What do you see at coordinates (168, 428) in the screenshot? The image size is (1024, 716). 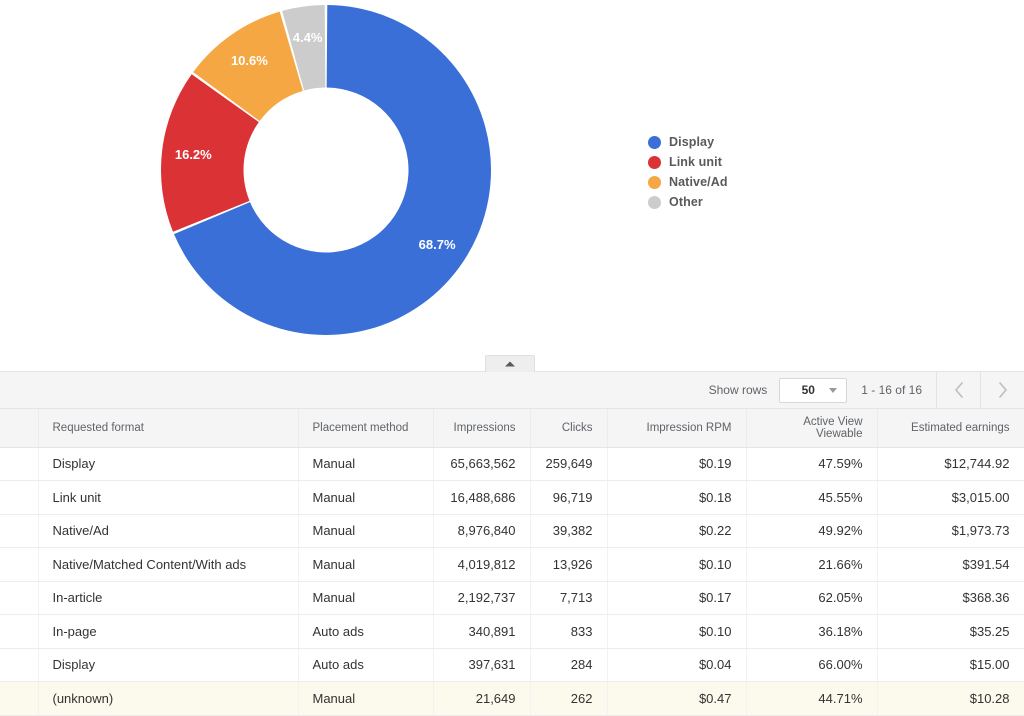 I see `column-header-requested-format: Requested format` at bounding box center [168, 428].